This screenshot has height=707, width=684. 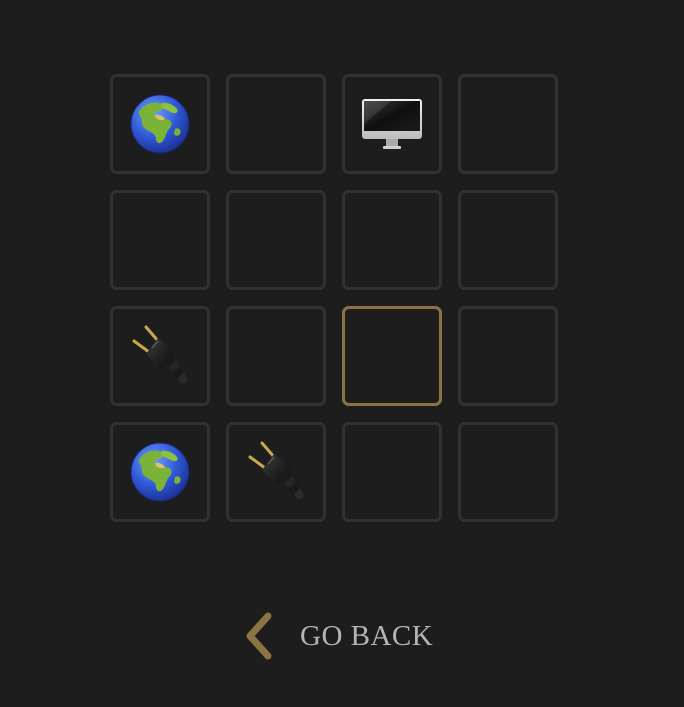 What do you see at coordinates (367, 635) in the screenshot?
I see `go-back-label: GO BACK` at bounding box center [367, 635].